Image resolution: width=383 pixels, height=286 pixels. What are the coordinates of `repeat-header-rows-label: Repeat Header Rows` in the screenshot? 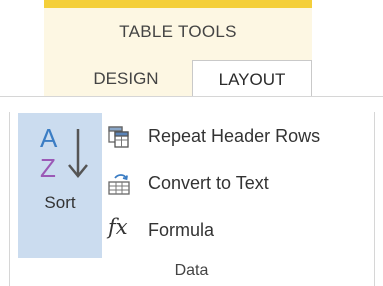 It's located at (234, 136).